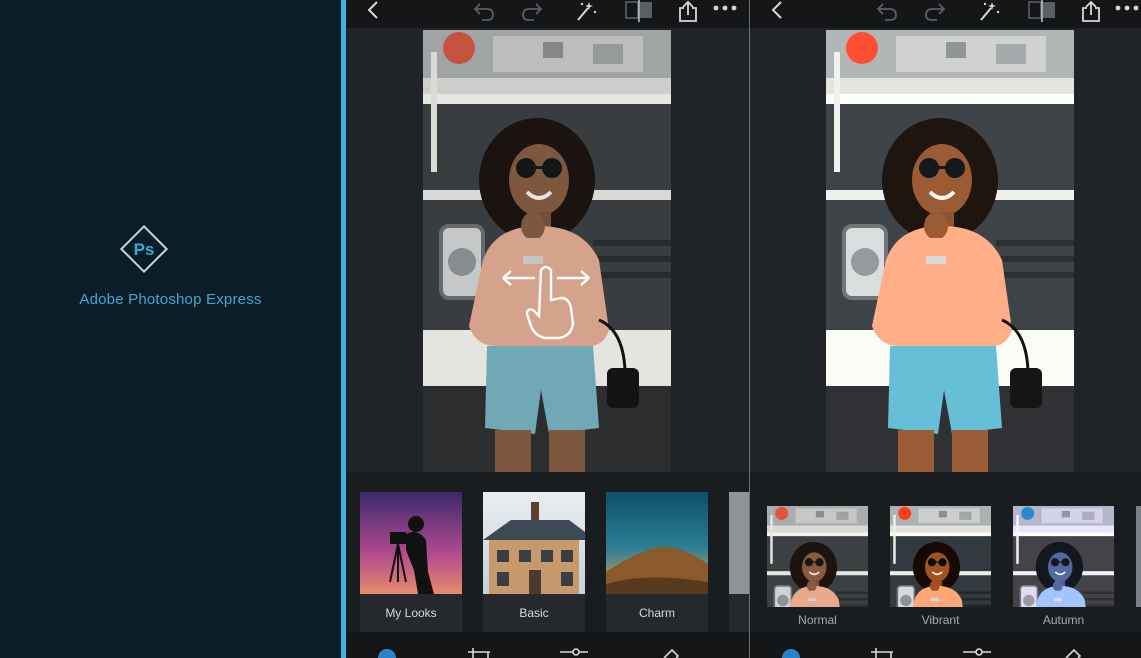 The width and height of the screenshot is (1141, 658). Describe the element at coordinates (170, 299) in the screenshot. I see `brand-name: Adobe Photoshop Express` at that location.